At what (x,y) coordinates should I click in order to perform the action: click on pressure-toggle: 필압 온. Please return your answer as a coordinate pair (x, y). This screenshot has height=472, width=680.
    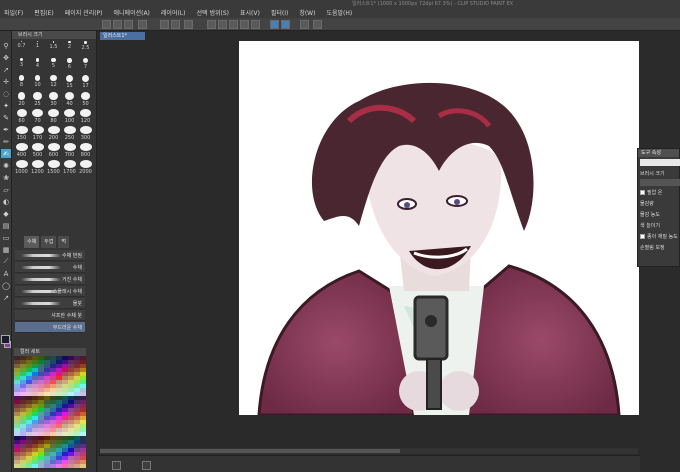
    Looking at the image, I should click on (651, 192).